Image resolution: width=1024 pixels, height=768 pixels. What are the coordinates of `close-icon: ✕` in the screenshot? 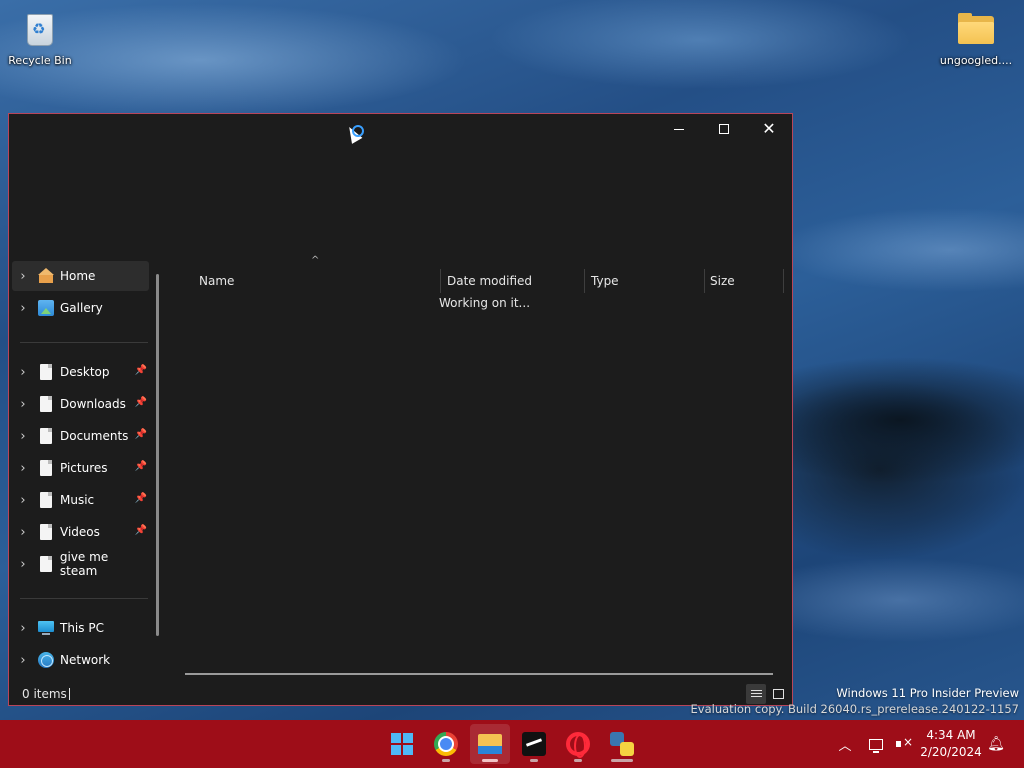 It's located at (769, 128).